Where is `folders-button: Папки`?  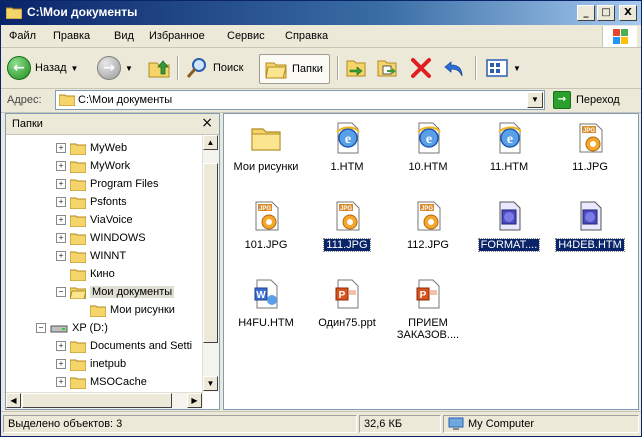
folders-button: Папки is located at coordinates (294, 69).